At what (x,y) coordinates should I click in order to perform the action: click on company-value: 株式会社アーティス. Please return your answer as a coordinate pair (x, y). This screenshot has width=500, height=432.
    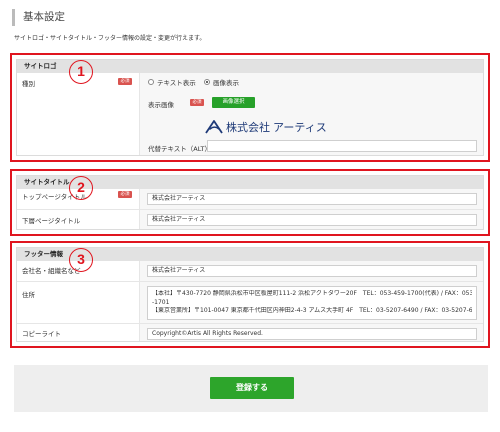
    Looking at the image, I should click on (311, 271).